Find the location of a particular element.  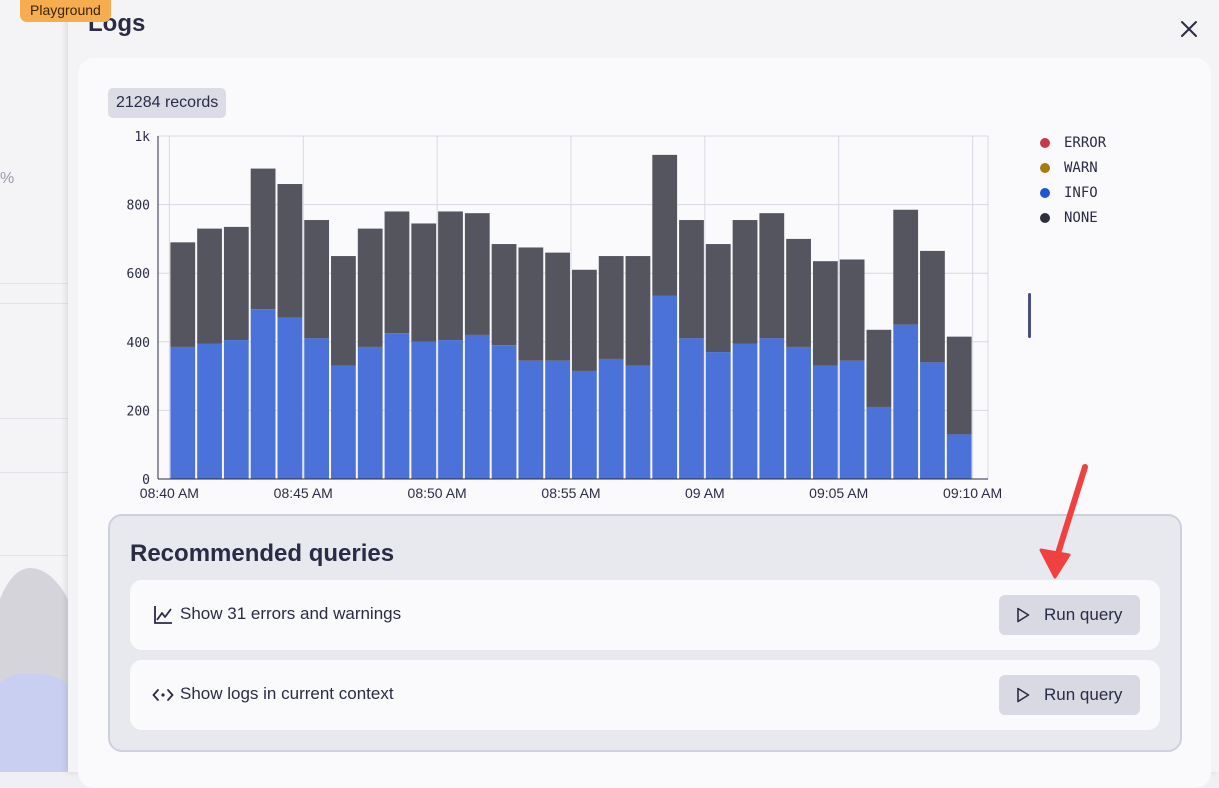

legend-label: ERROR is located at coordinates (1085, 142).